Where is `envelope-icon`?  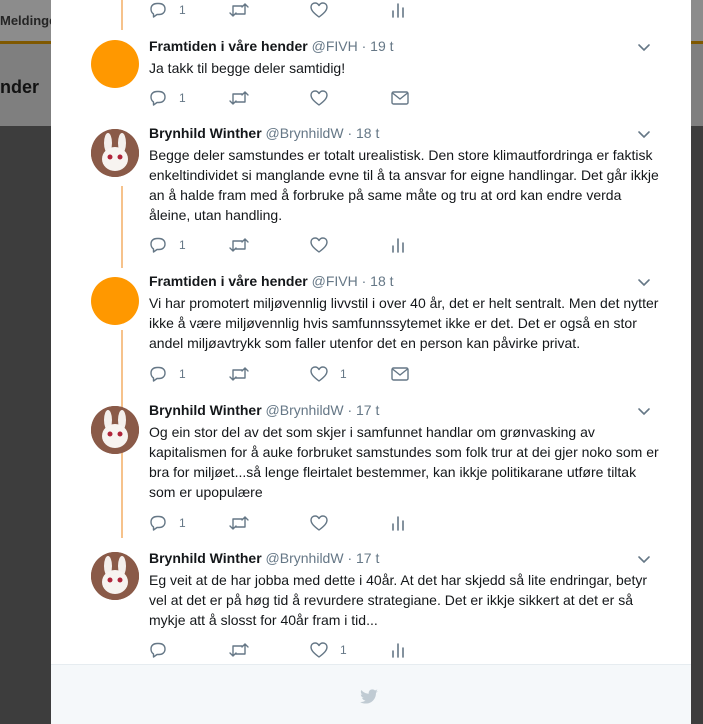
envelope-icon is located at coordinates (400, 374).